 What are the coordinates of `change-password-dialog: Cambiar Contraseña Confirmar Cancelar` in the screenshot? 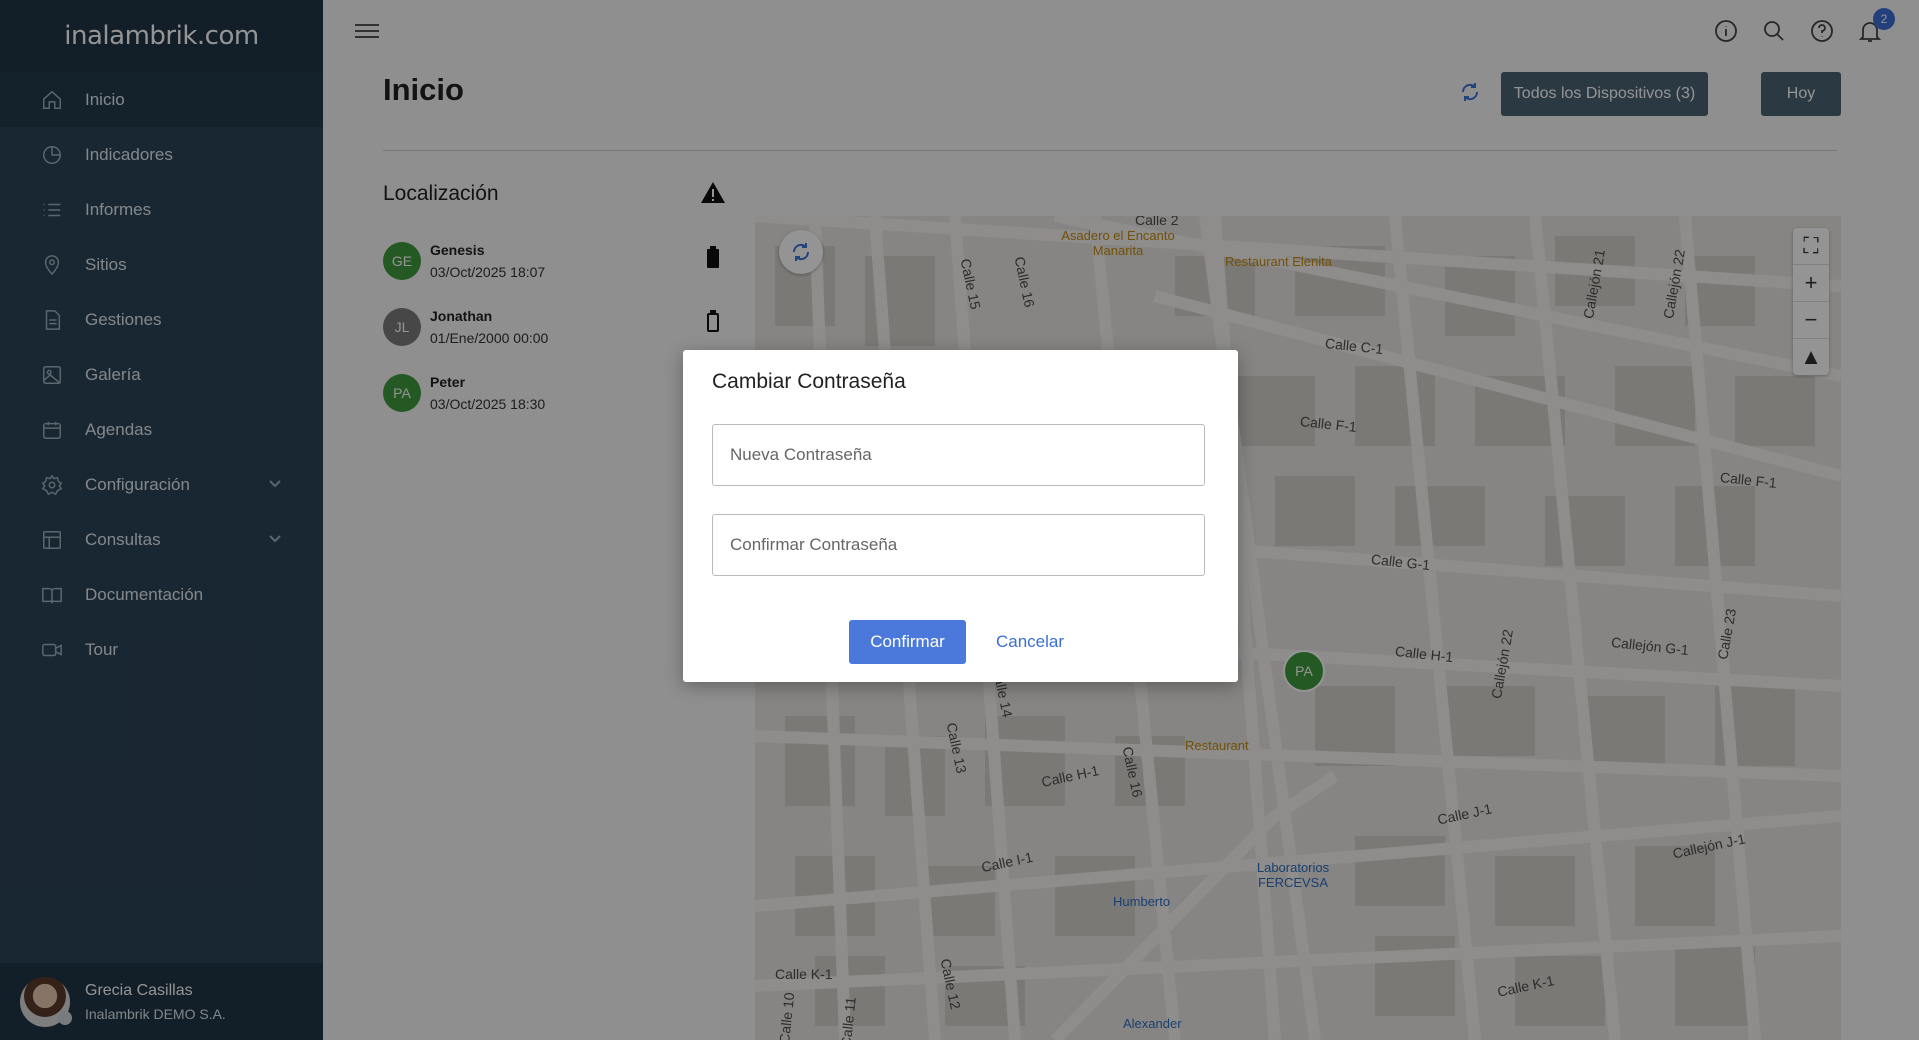 It's located at (960, 516).